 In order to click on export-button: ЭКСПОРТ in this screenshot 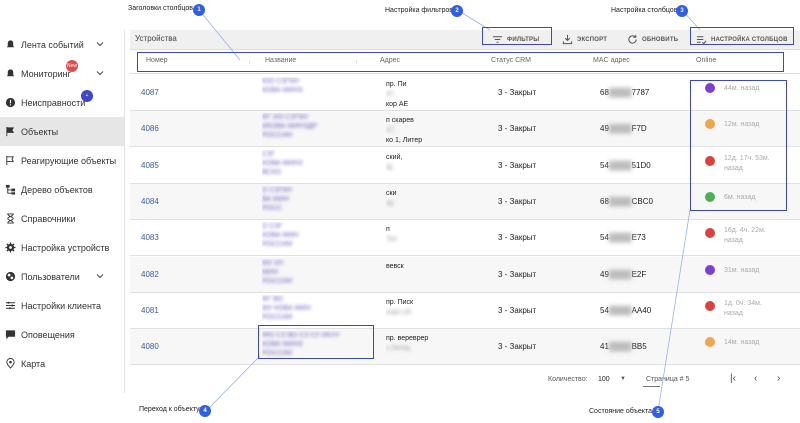, I will do `click(584, 40)`.